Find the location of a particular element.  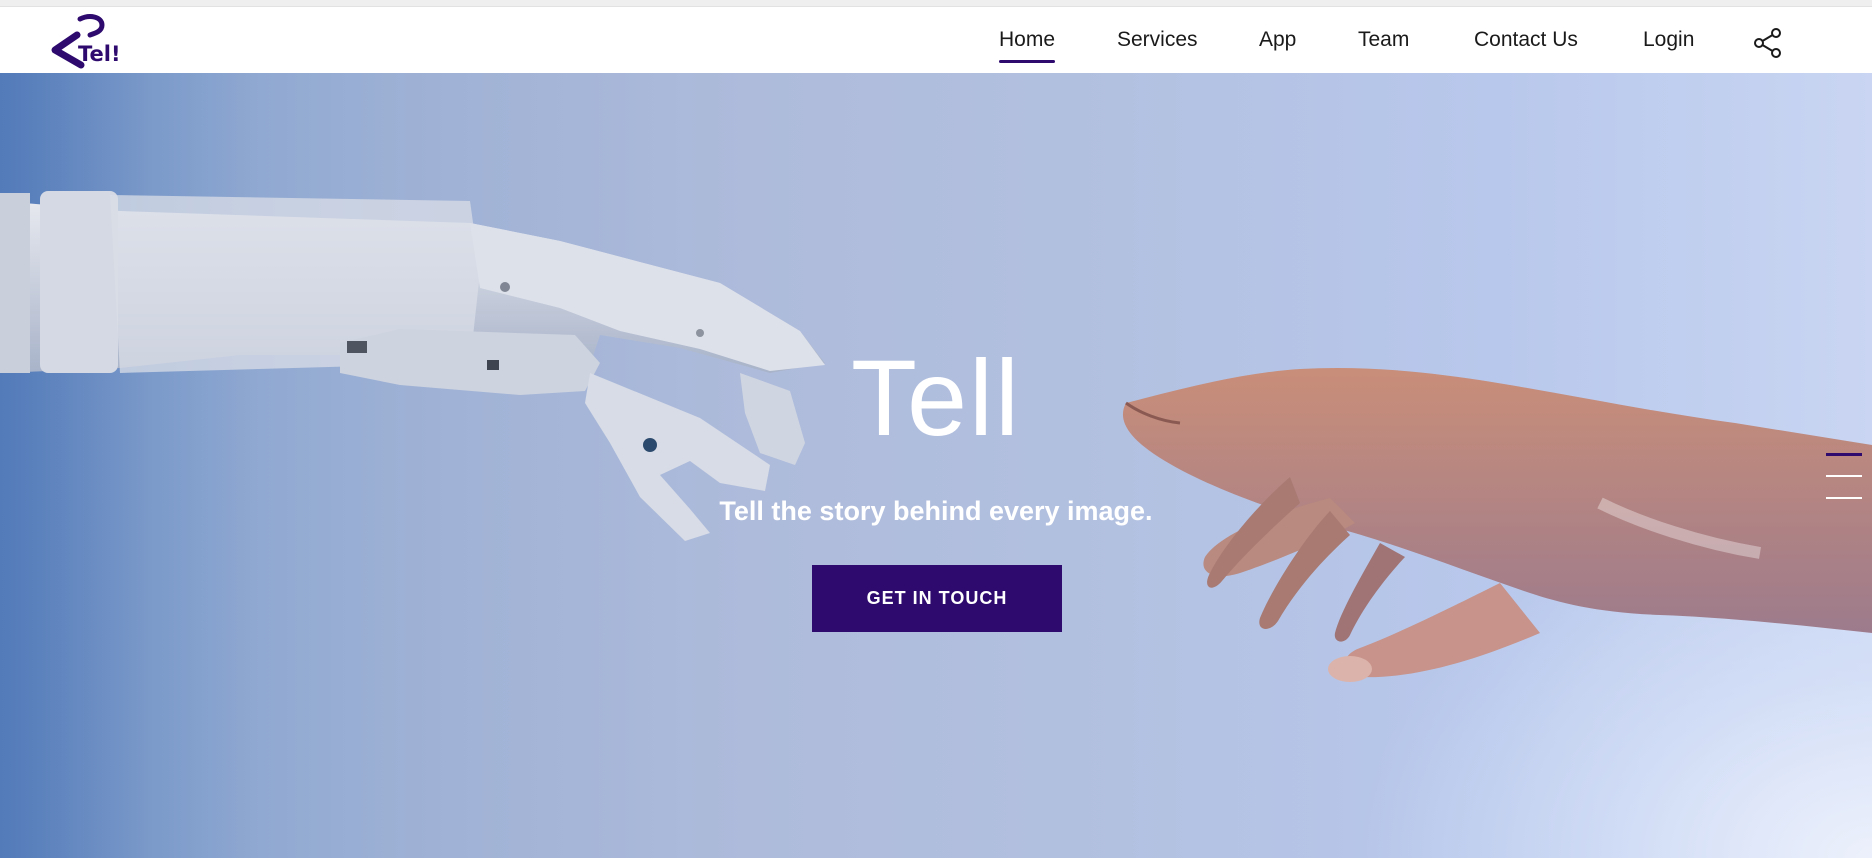

nav-login: Login is located at coordinates (1668, 40).